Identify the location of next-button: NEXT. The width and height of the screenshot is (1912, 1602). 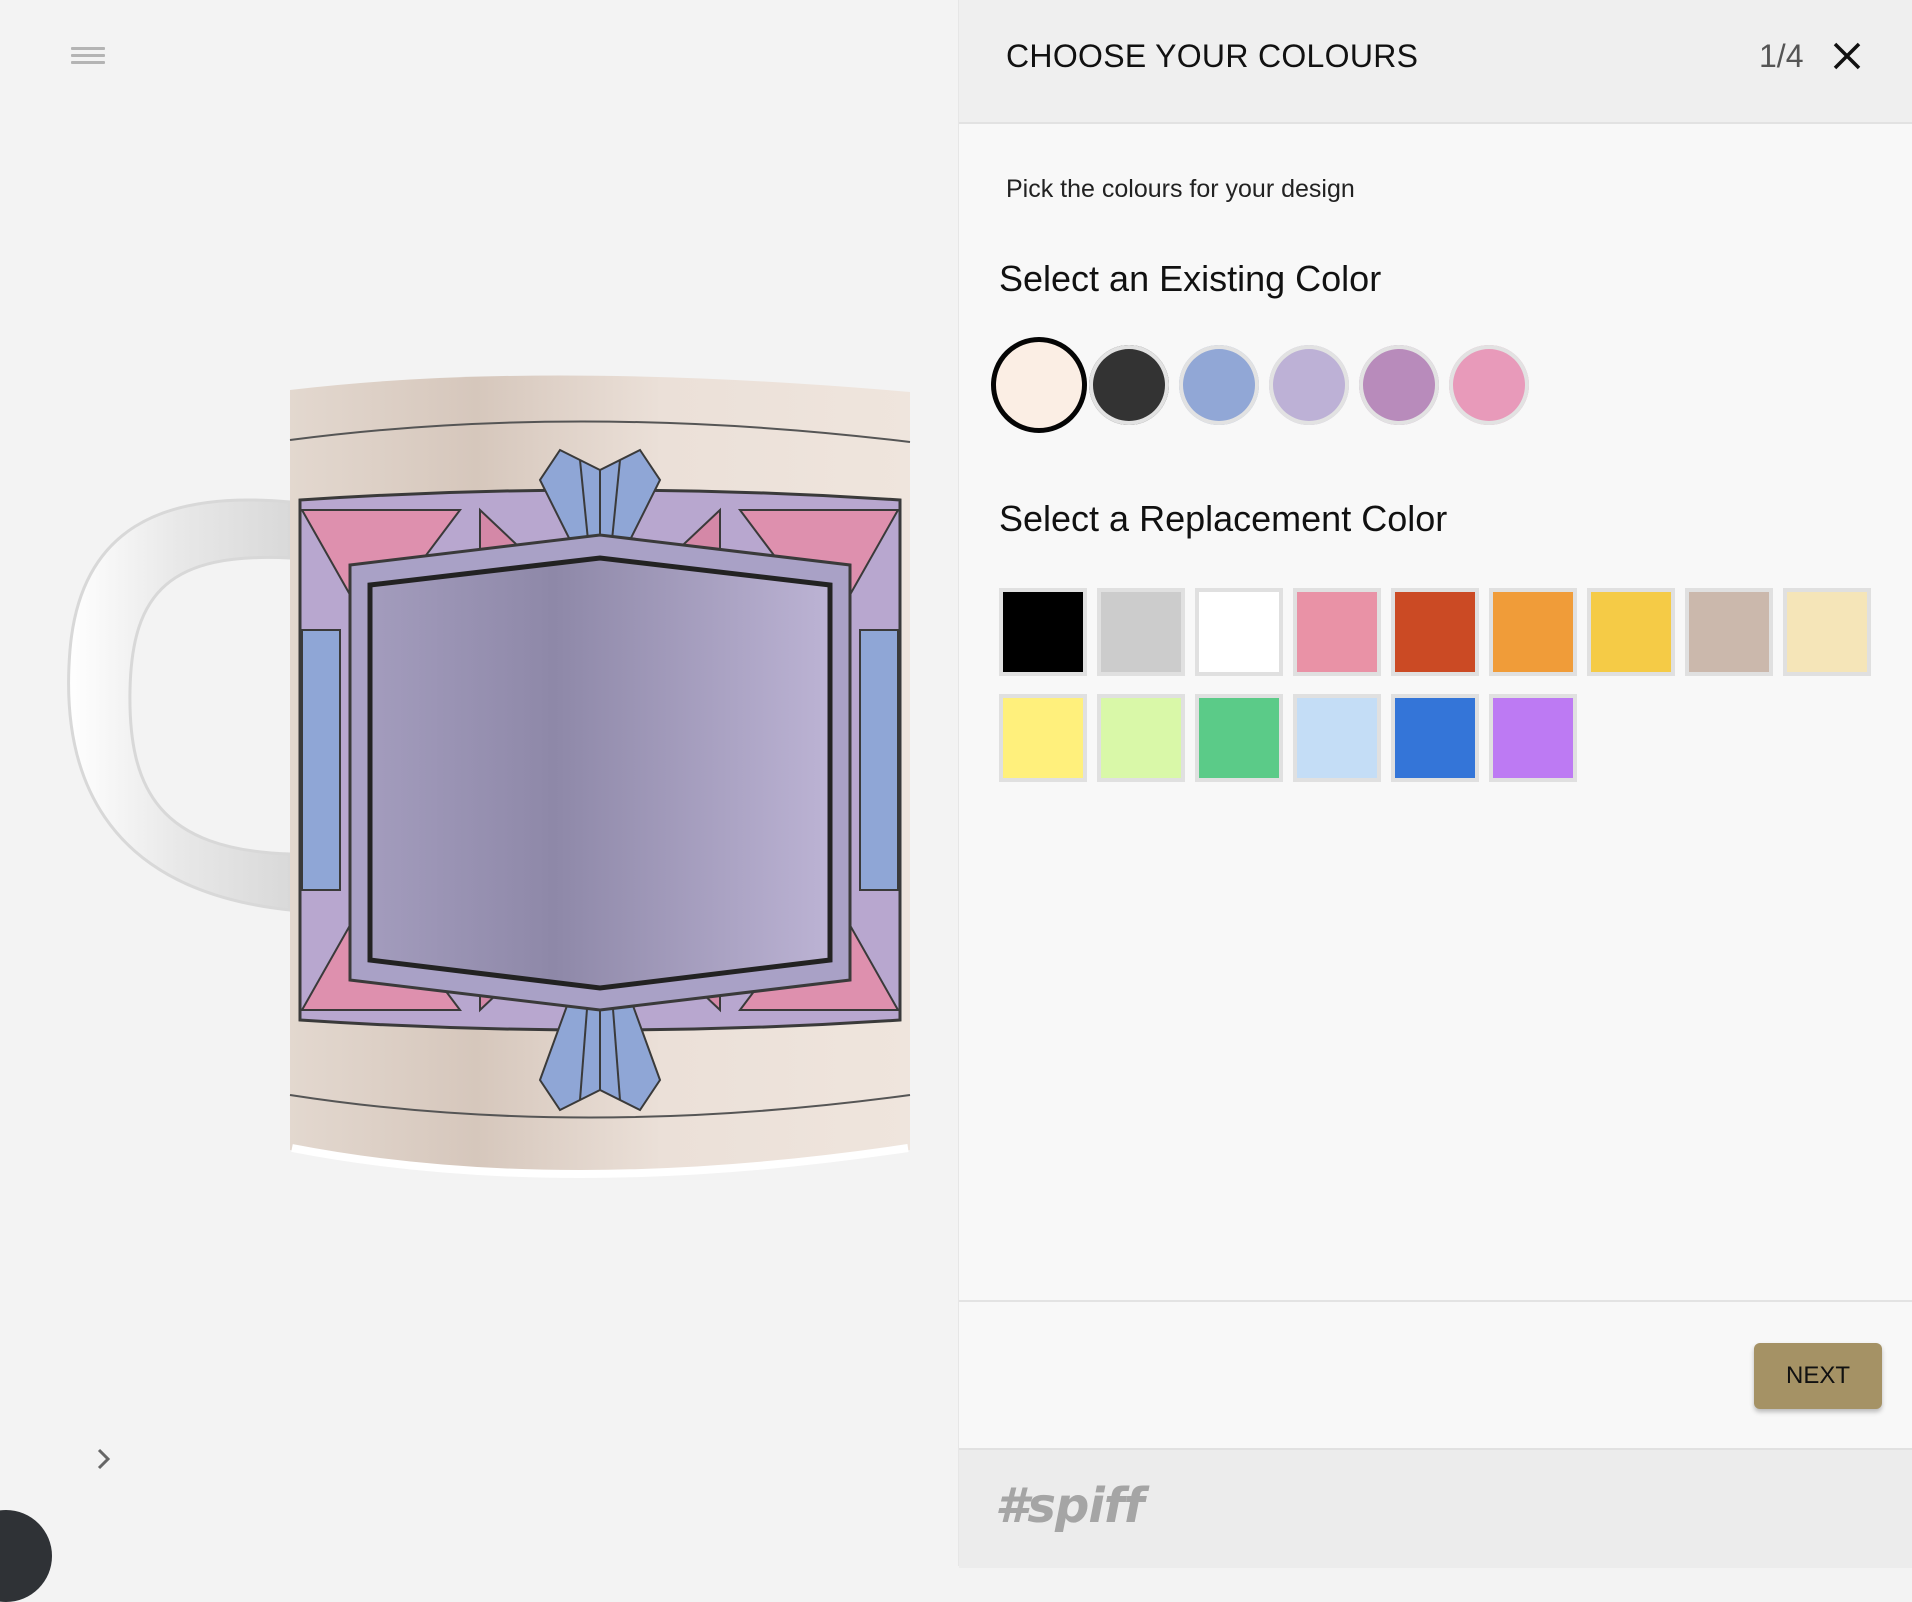
(1818, 1376).